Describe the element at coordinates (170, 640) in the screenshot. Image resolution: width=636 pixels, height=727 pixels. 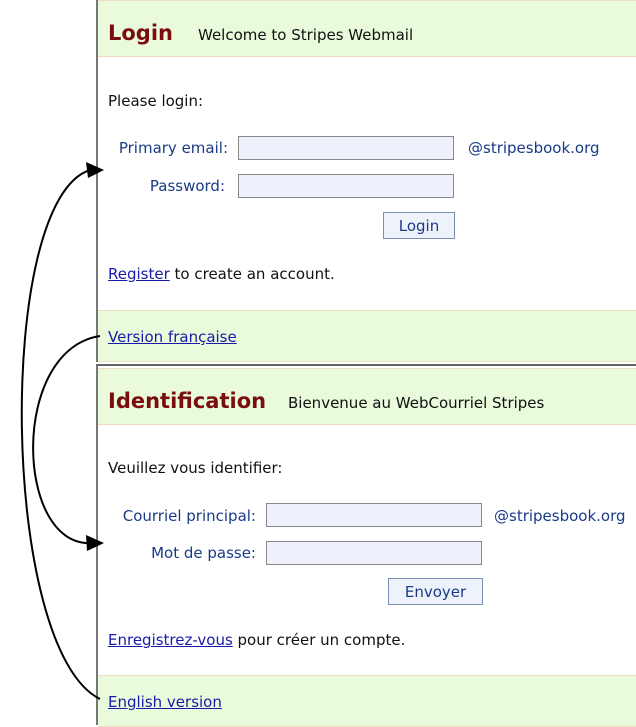
I see `register-link: Enregistrez-vous` at that location.